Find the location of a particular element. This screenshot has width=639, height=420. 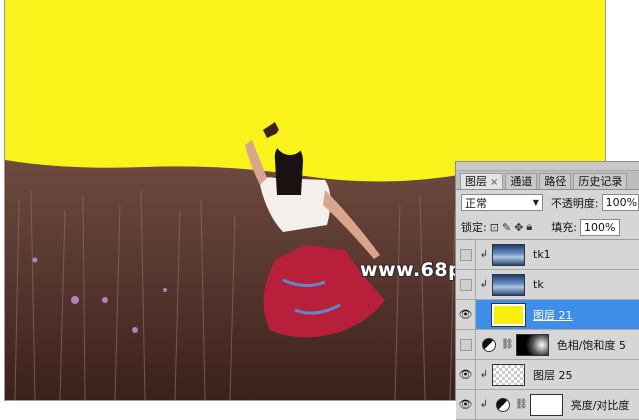

layer-row-selected: 👁︎ 图层 21 is located at coordinates (547, 315).